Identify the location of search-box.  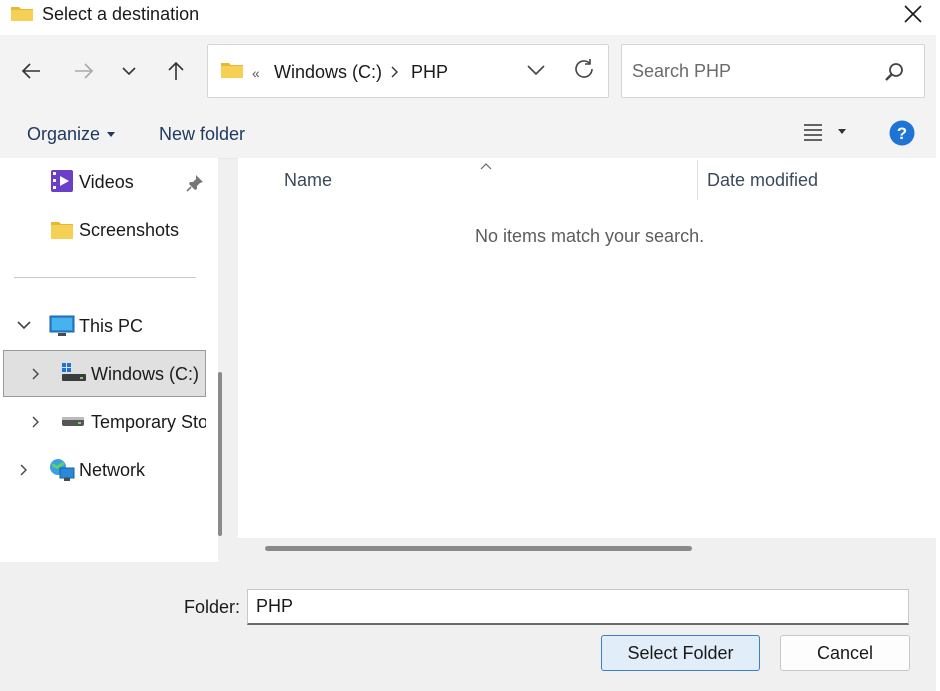
(773, 71).